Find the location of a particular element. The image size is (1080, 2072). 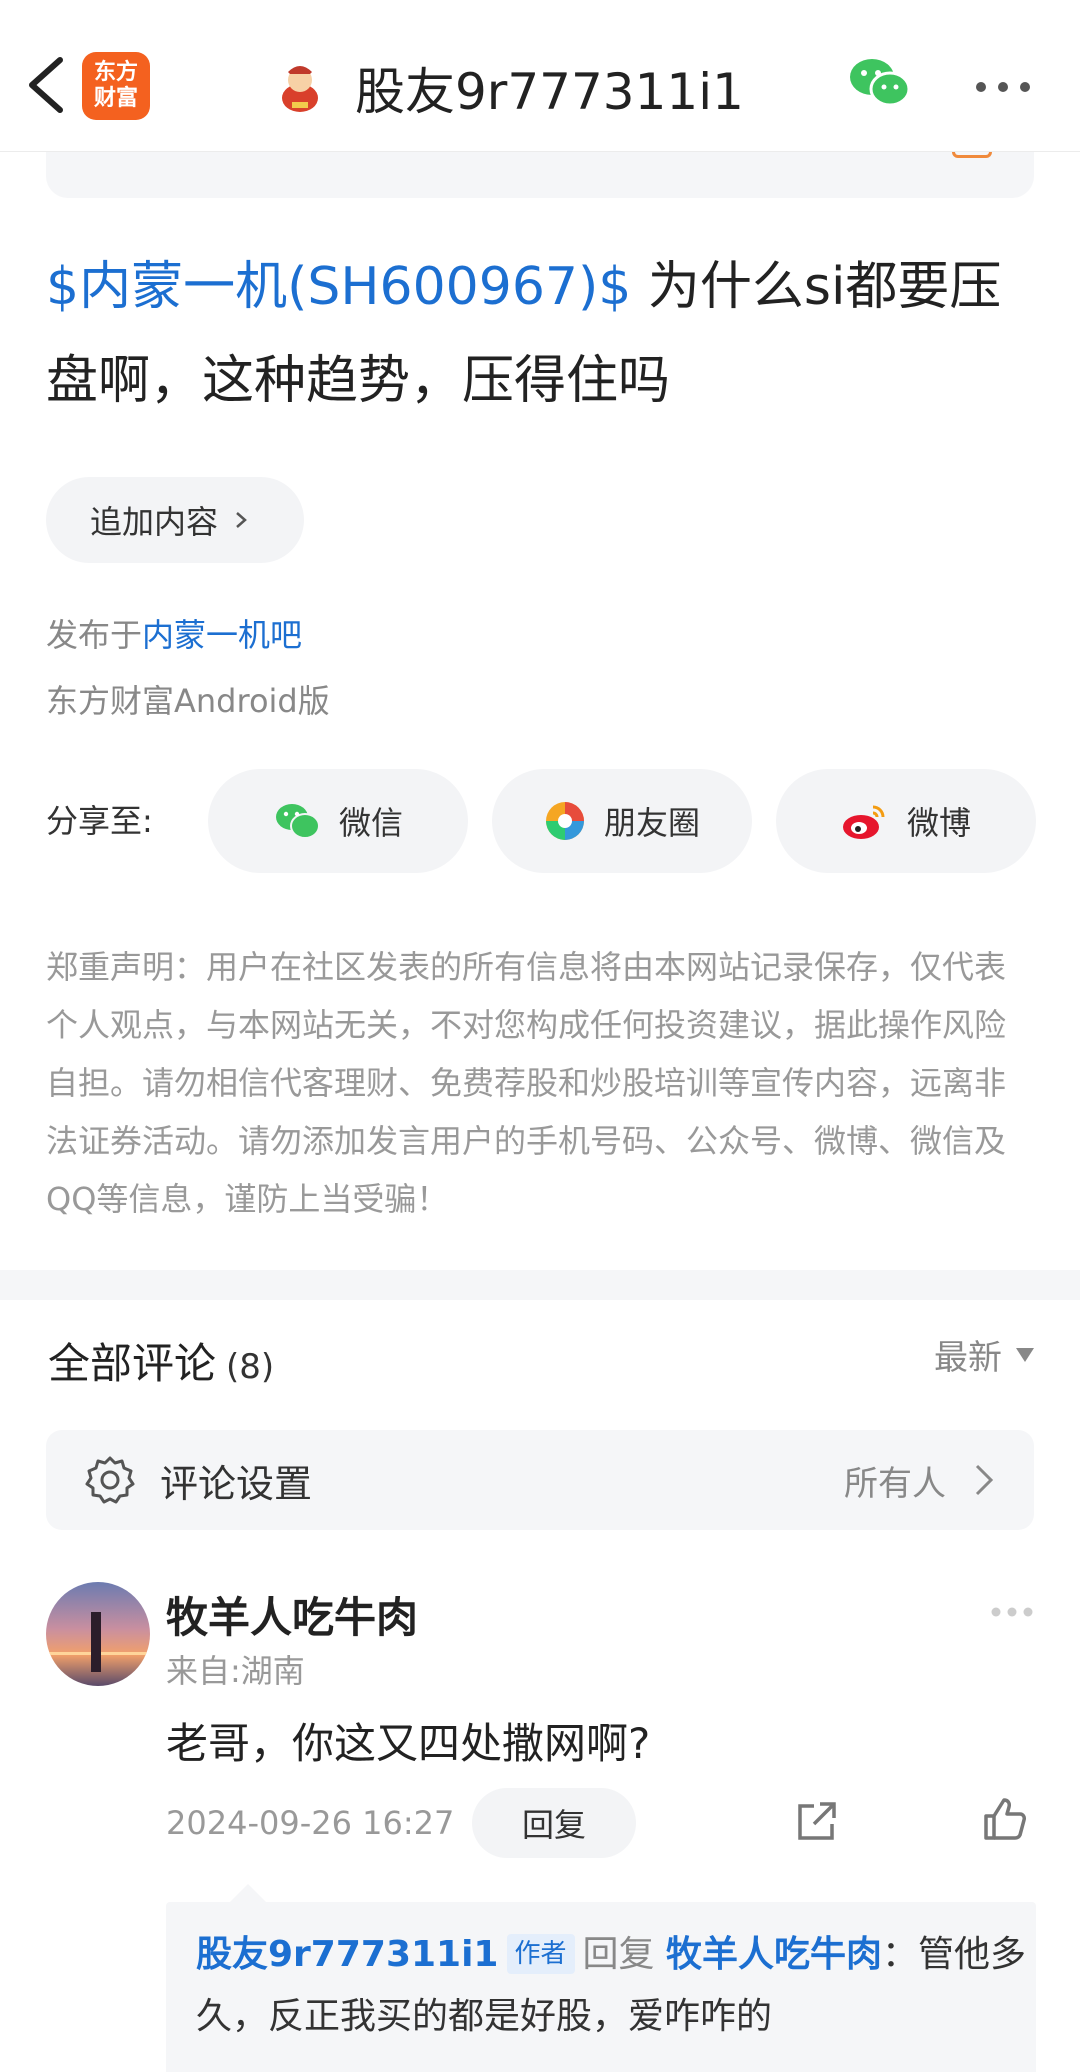

published-in: 发布于内蒙一机吧 is located at coordinates (174, 633).